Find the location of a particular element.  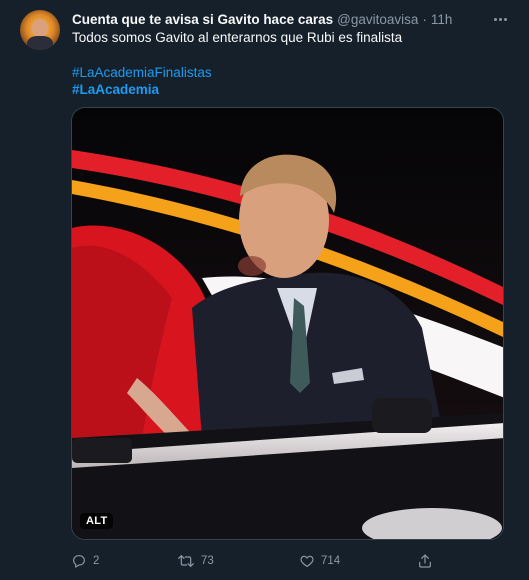

retweet-count: 73 is located at coordinates (207, 561).